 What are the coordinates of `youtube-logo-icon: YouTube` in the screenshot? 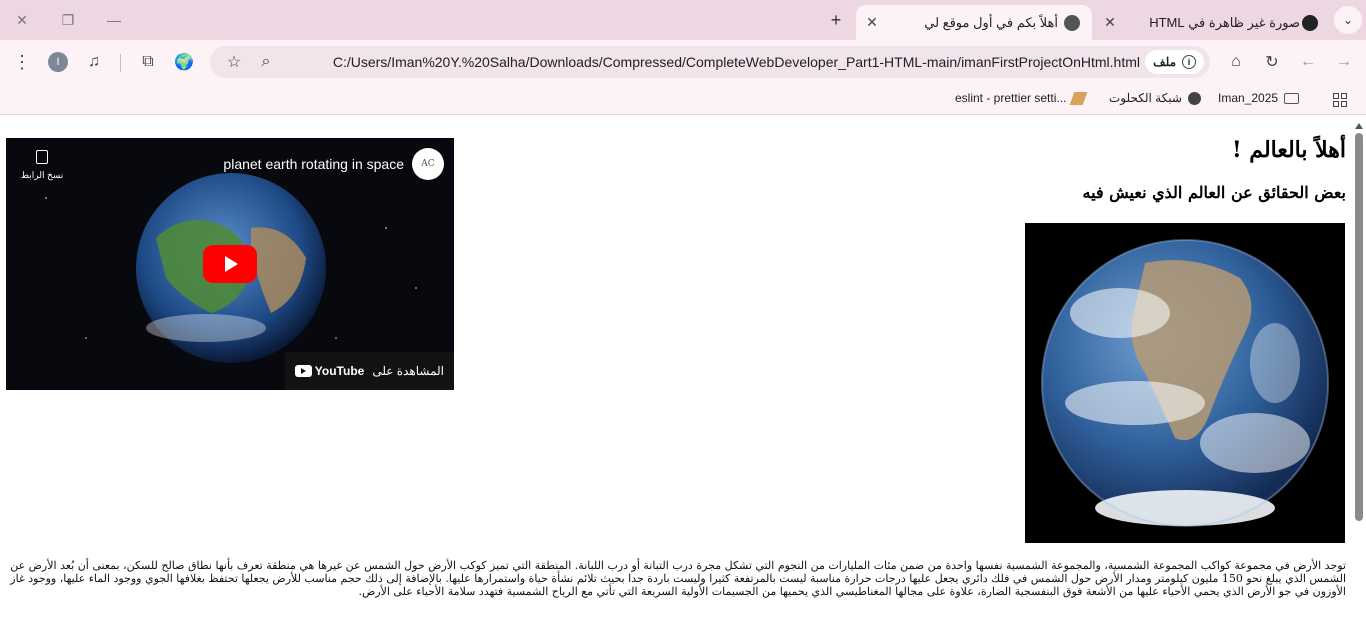 It's located at (329, 371).